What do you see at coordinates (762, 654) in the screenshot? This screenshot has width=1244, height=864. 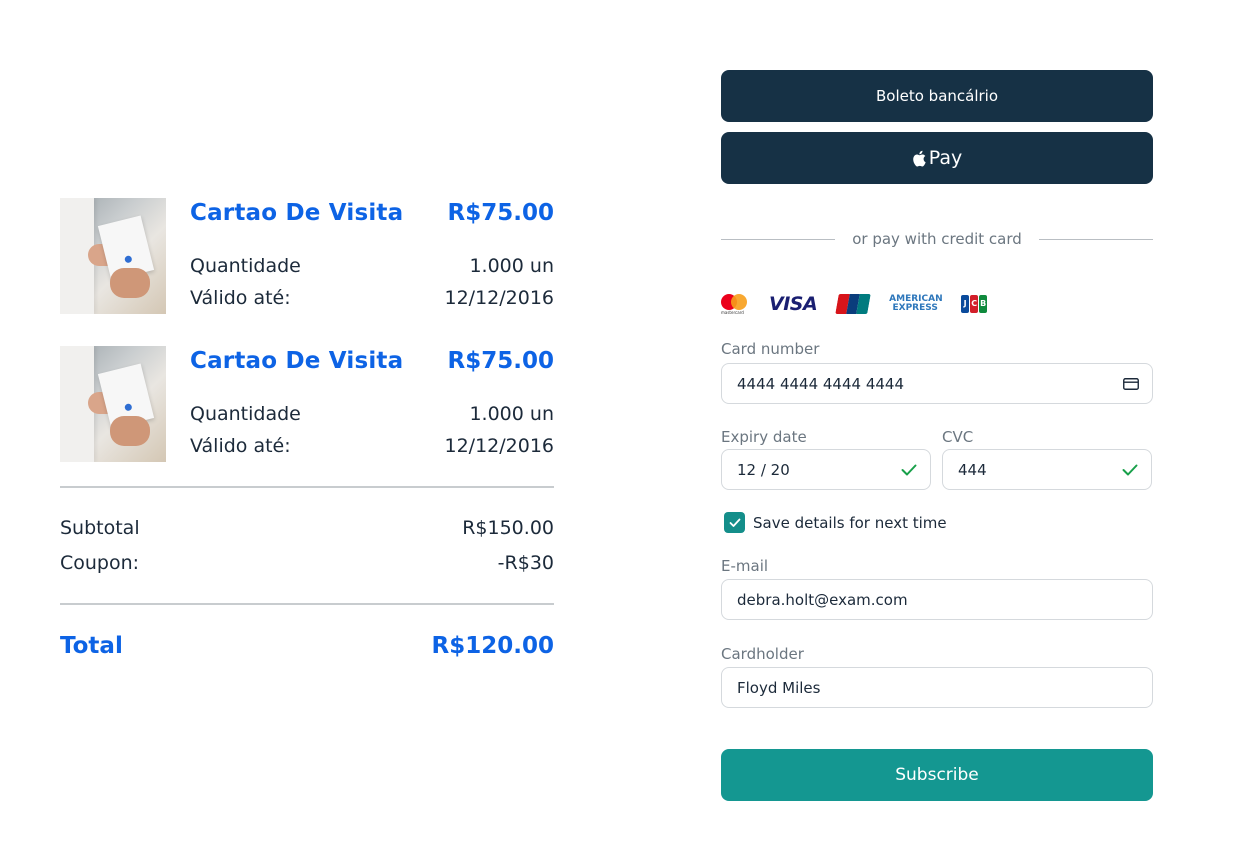 I see `cardholder-label: Cardholder` at bounding box center [762, 654].